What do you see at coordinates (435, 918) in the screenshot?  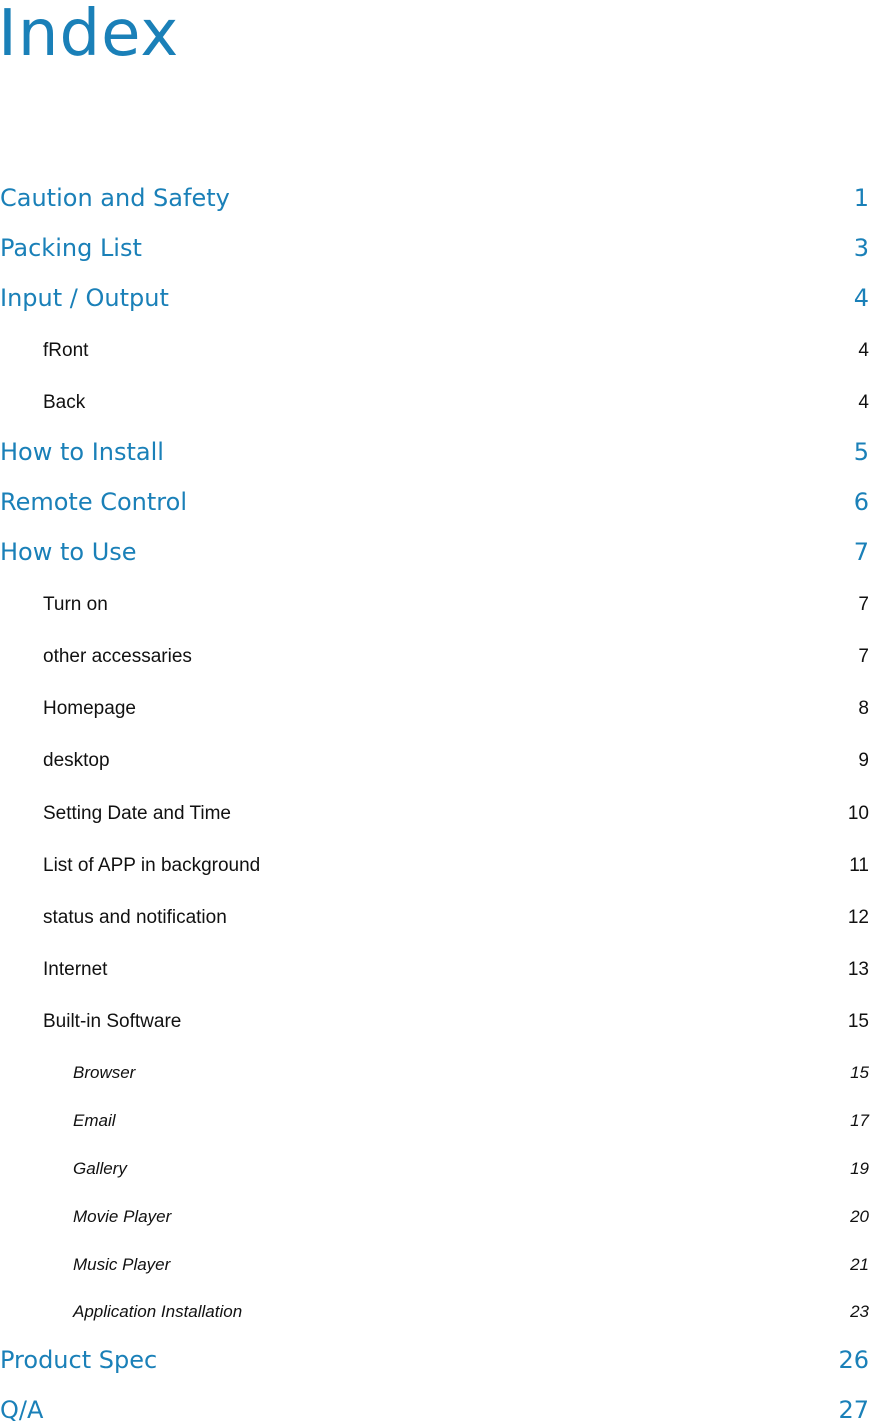 I see `toc-entry-level-2: status and notification 12` at bounding box center [435, 918].